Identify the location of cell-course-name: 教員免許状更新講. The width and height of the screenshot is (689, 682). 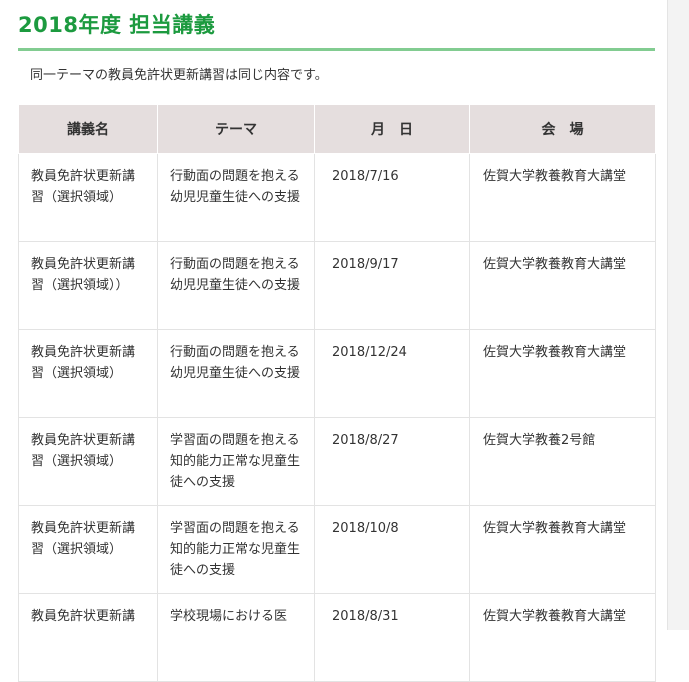
(88, 637).